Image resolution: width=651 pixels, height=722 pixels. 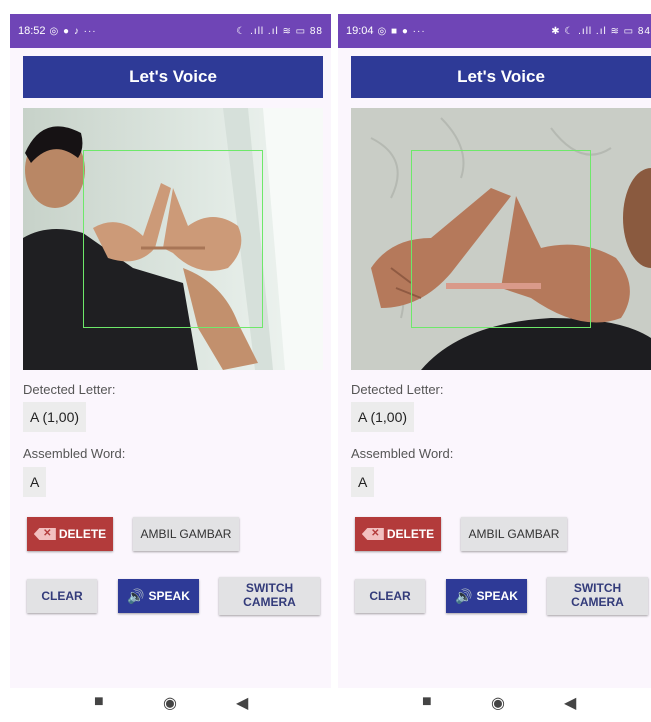 I want to click on system-status-icons: ☾ .ıll .ıl ≋ ▭ 88, so click(x=279, y=31).